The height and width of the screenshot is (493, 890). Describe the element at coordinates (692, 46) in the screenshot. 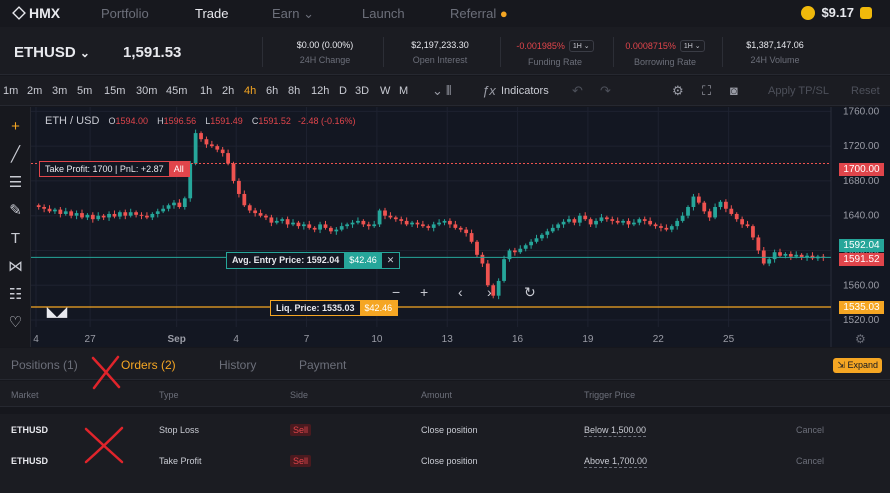

I see `borrowing-interval-select: 1H ⌄` at that location.